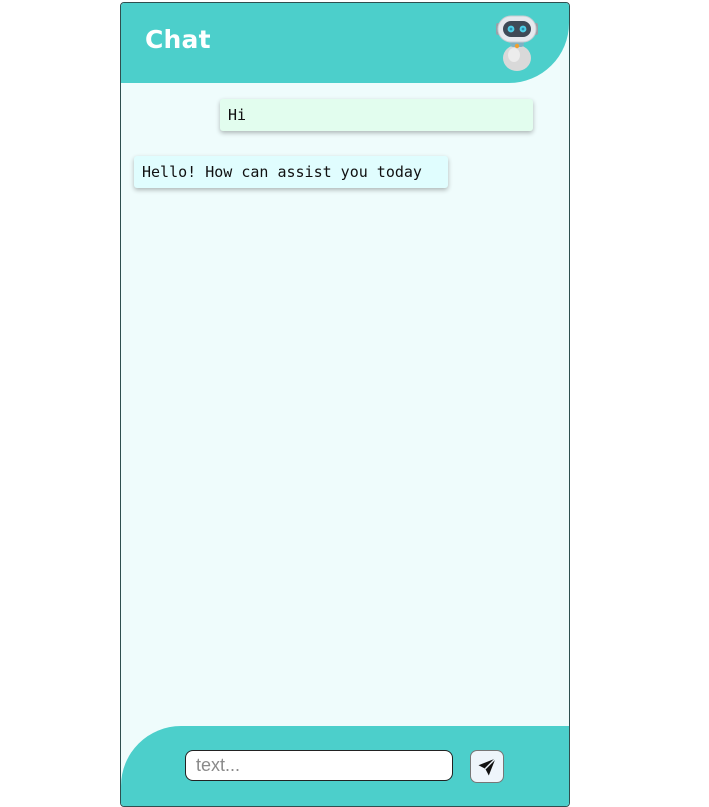 The image size is (709, 807). Describe the element at coordinates (376, 115) in the screenshot. I see `user-message: Hi` at that location.